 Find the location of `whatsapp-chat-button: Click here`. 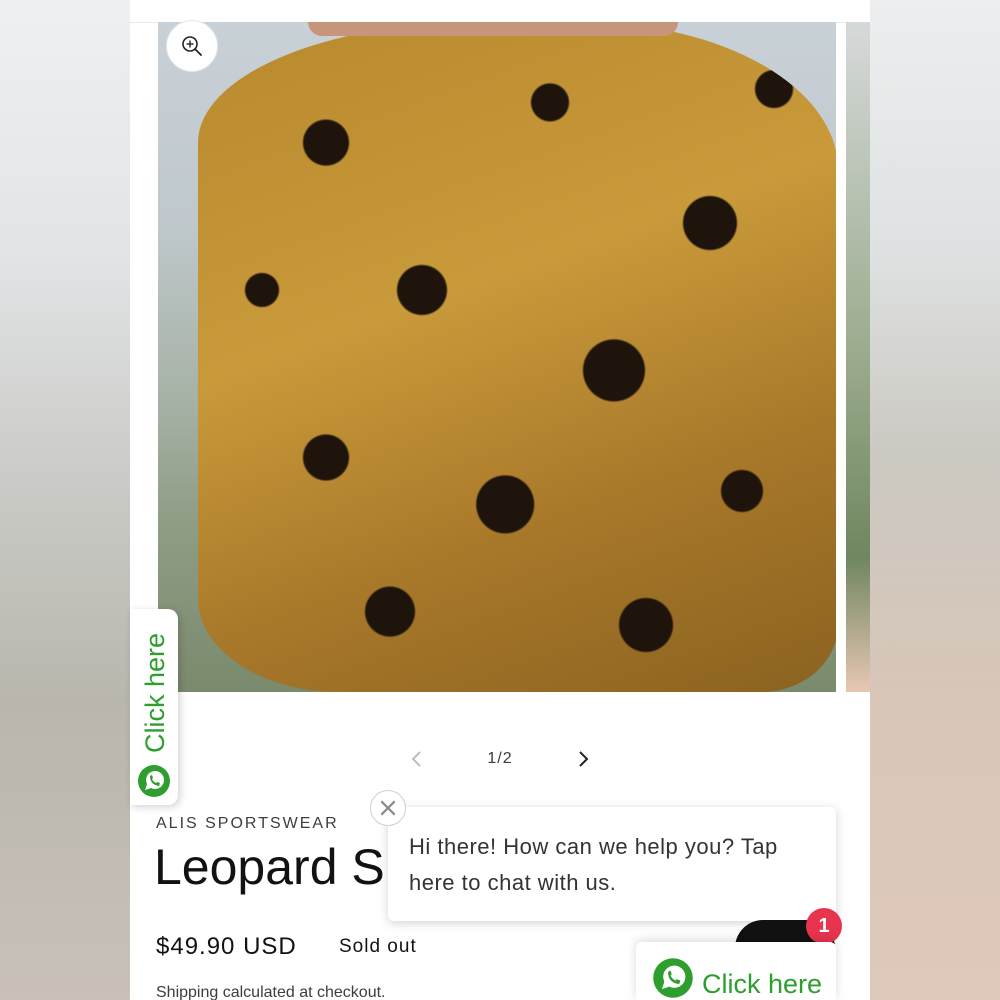

whatsapp-chat-button: Click here is located at coordinates (736, 971).